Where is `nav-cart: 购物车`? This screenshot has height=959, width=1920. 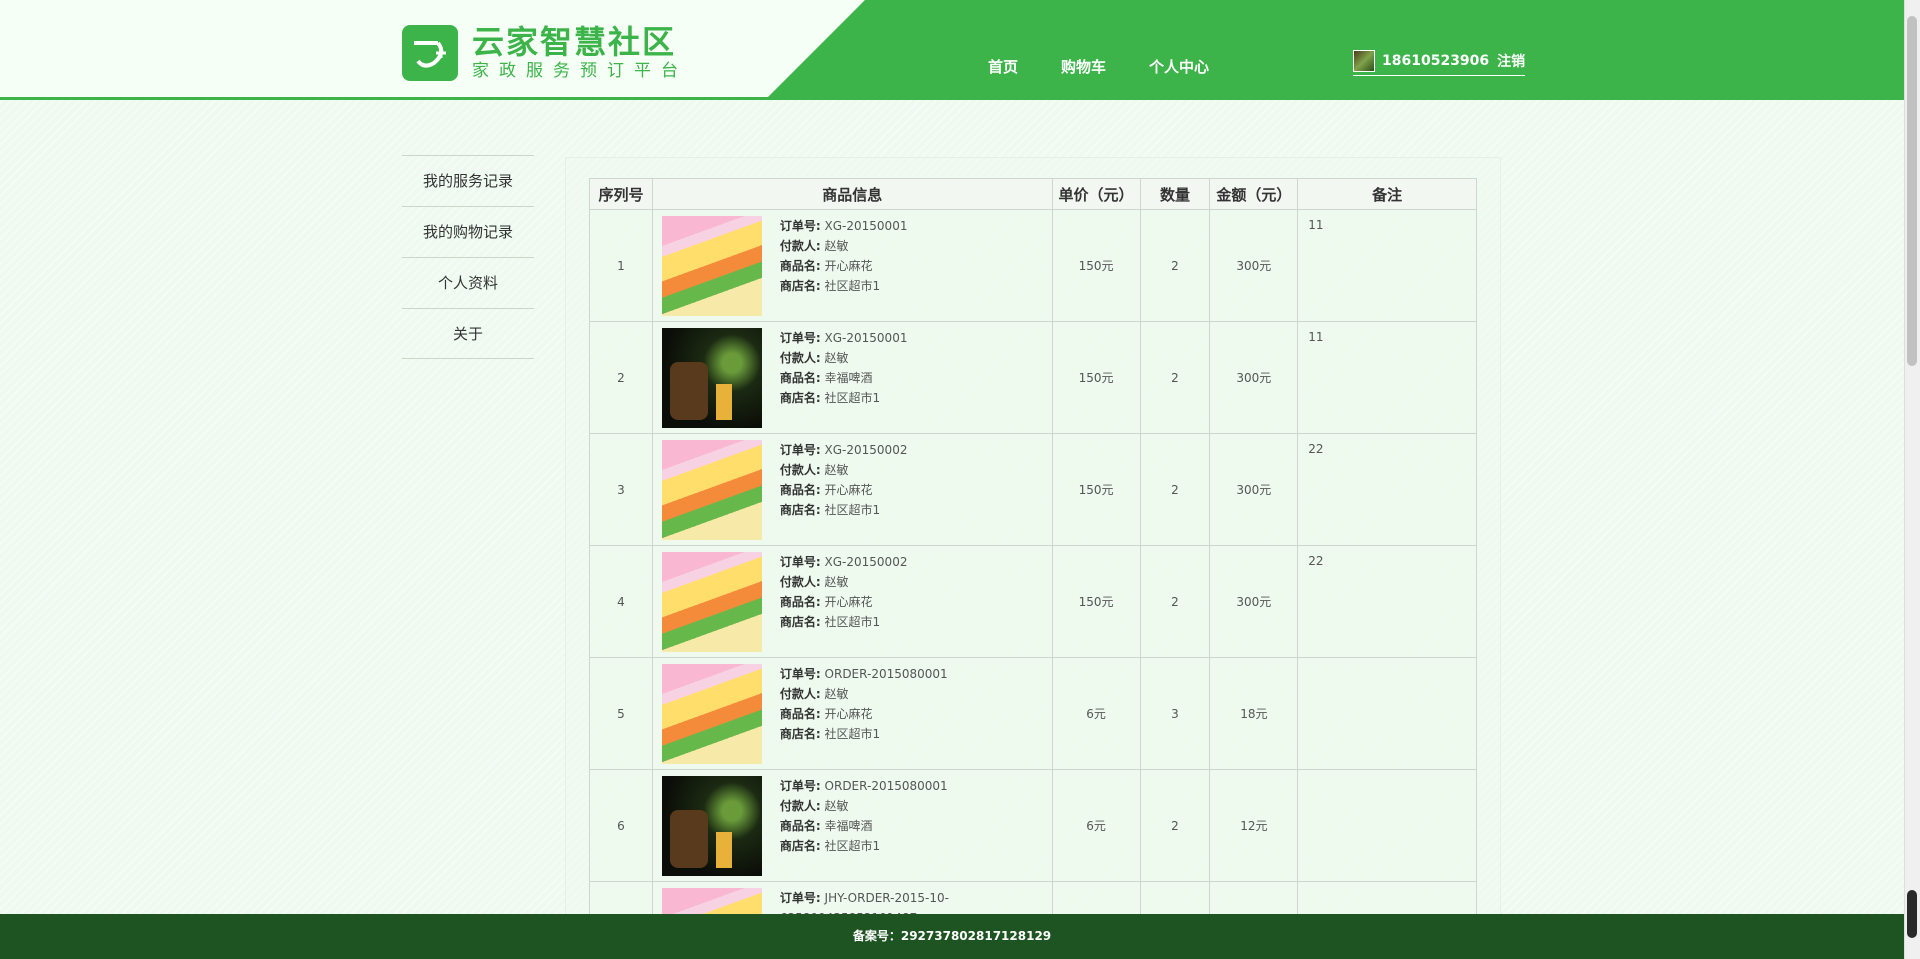
nav-cart: 购物车 is located at coordinates (1083, 66).